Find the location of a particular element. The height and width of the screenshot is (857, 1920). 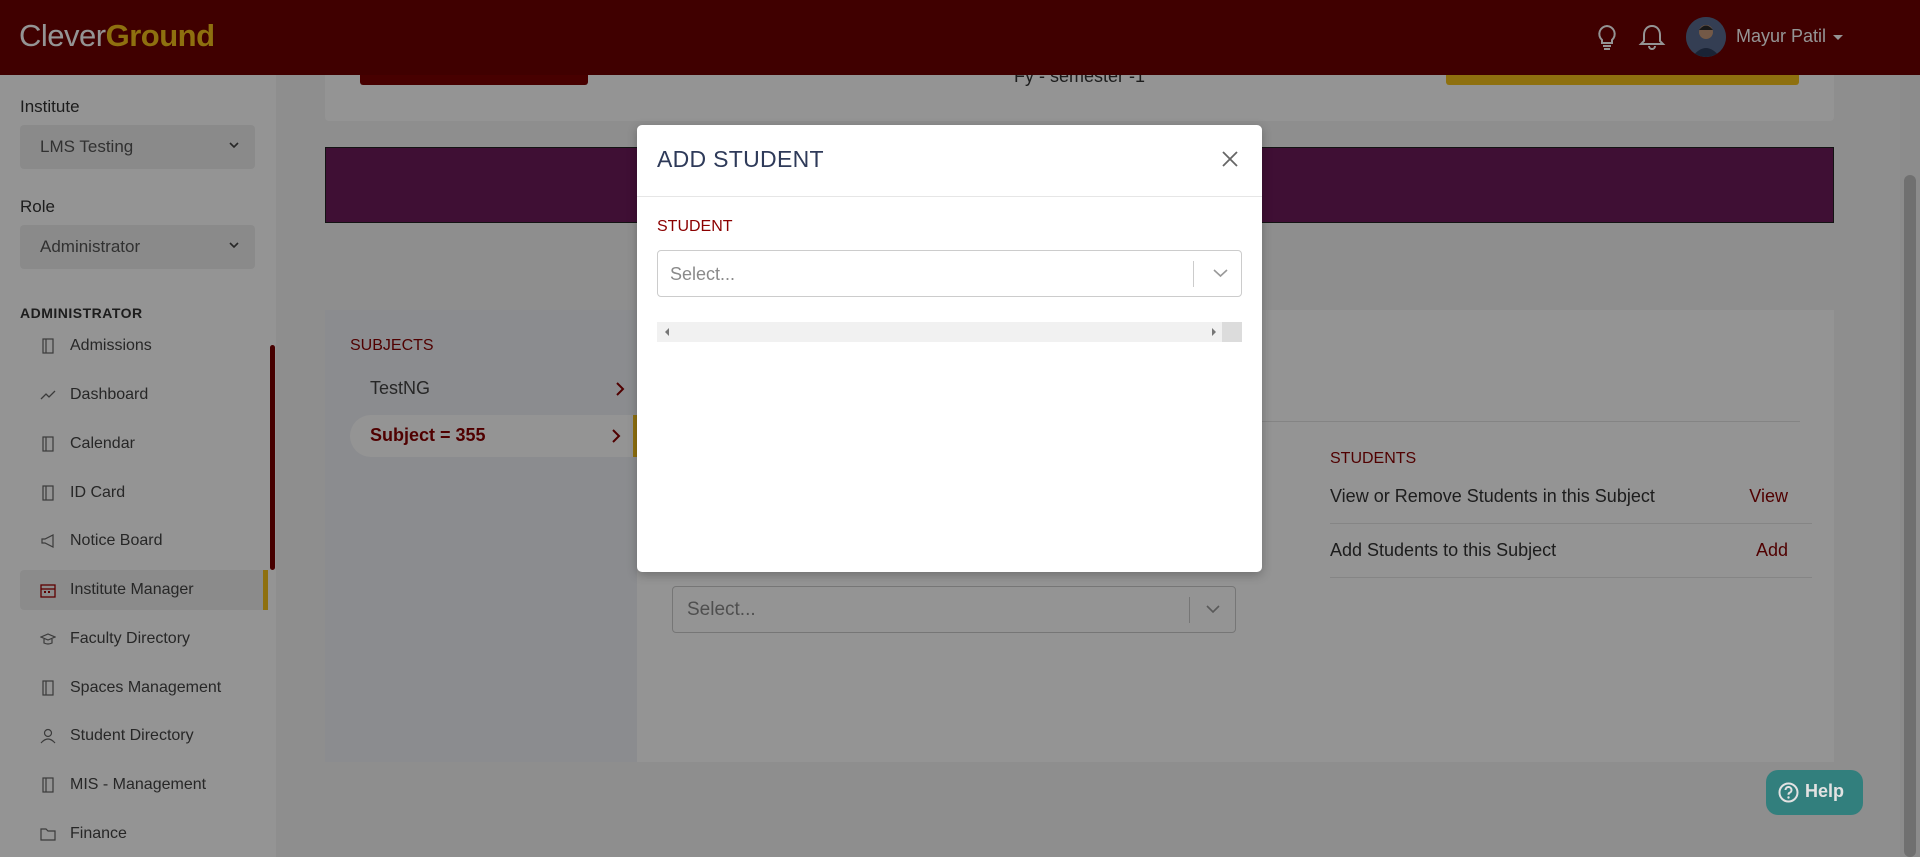

select-separator is located at coordinates (1193, 274).